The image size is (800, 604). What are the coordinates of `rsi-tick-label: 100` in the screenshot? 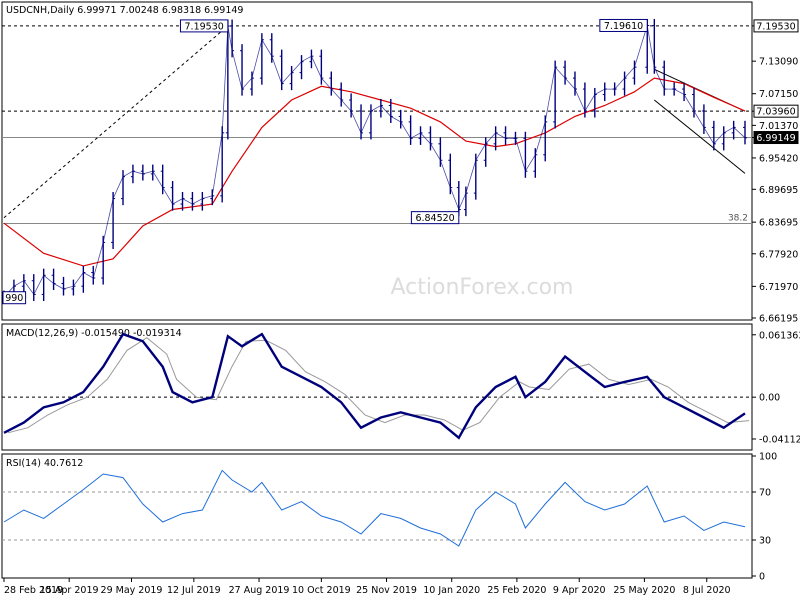 It's located at (768, 457).